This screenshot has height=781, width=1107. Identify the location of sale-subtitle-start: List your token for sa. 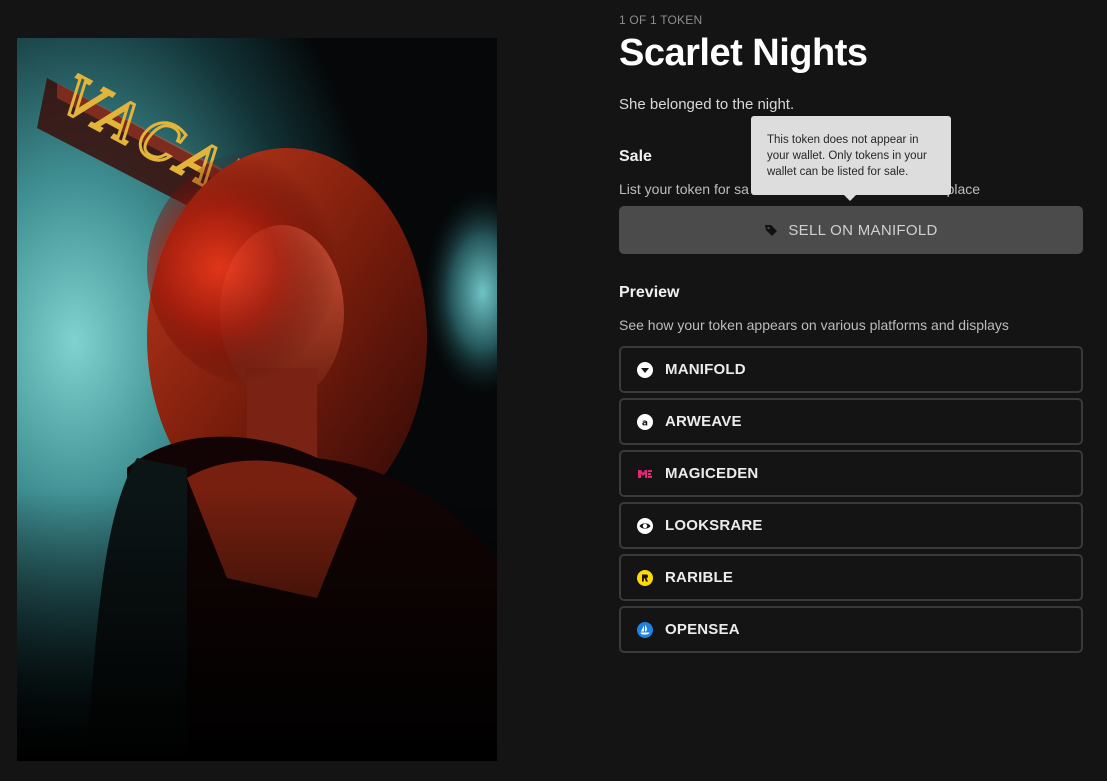
(684, 189).